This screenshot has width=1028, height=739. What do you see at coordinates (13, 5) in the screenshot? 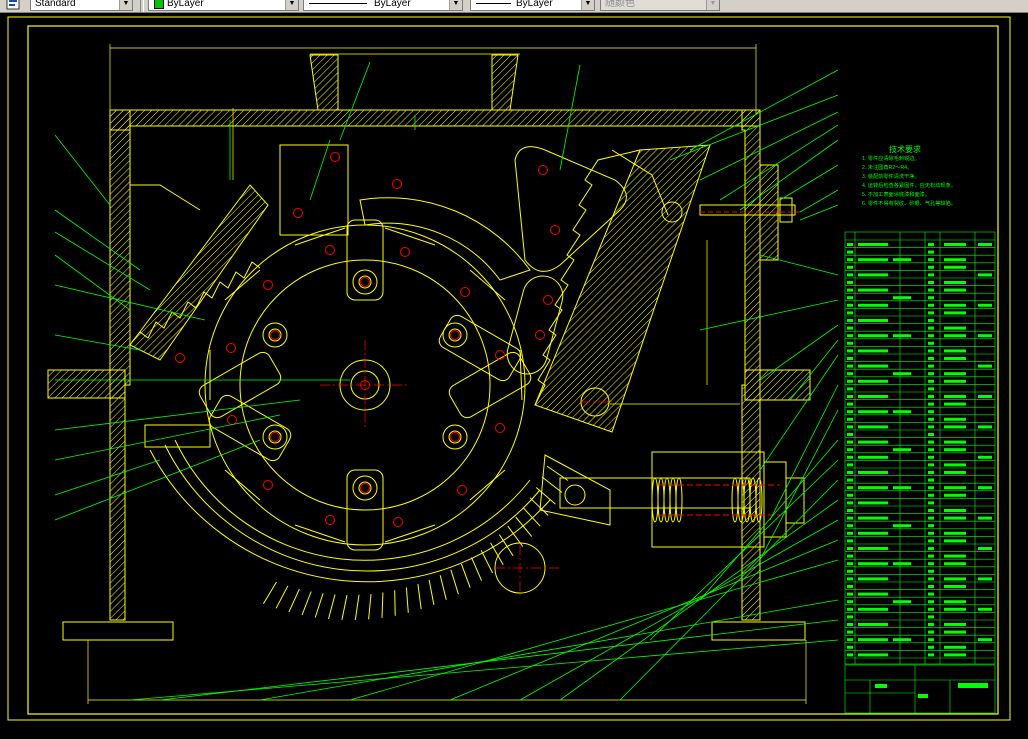
I see `text-style-icon` at bounding box center [13, 5].